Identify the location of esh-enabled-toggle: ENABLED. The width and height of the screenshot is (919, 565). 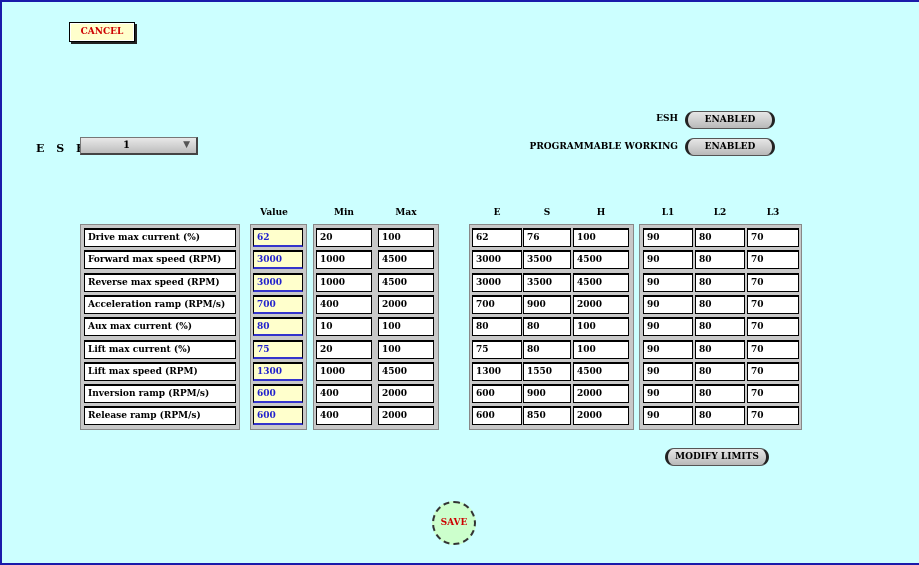
(730, 120).